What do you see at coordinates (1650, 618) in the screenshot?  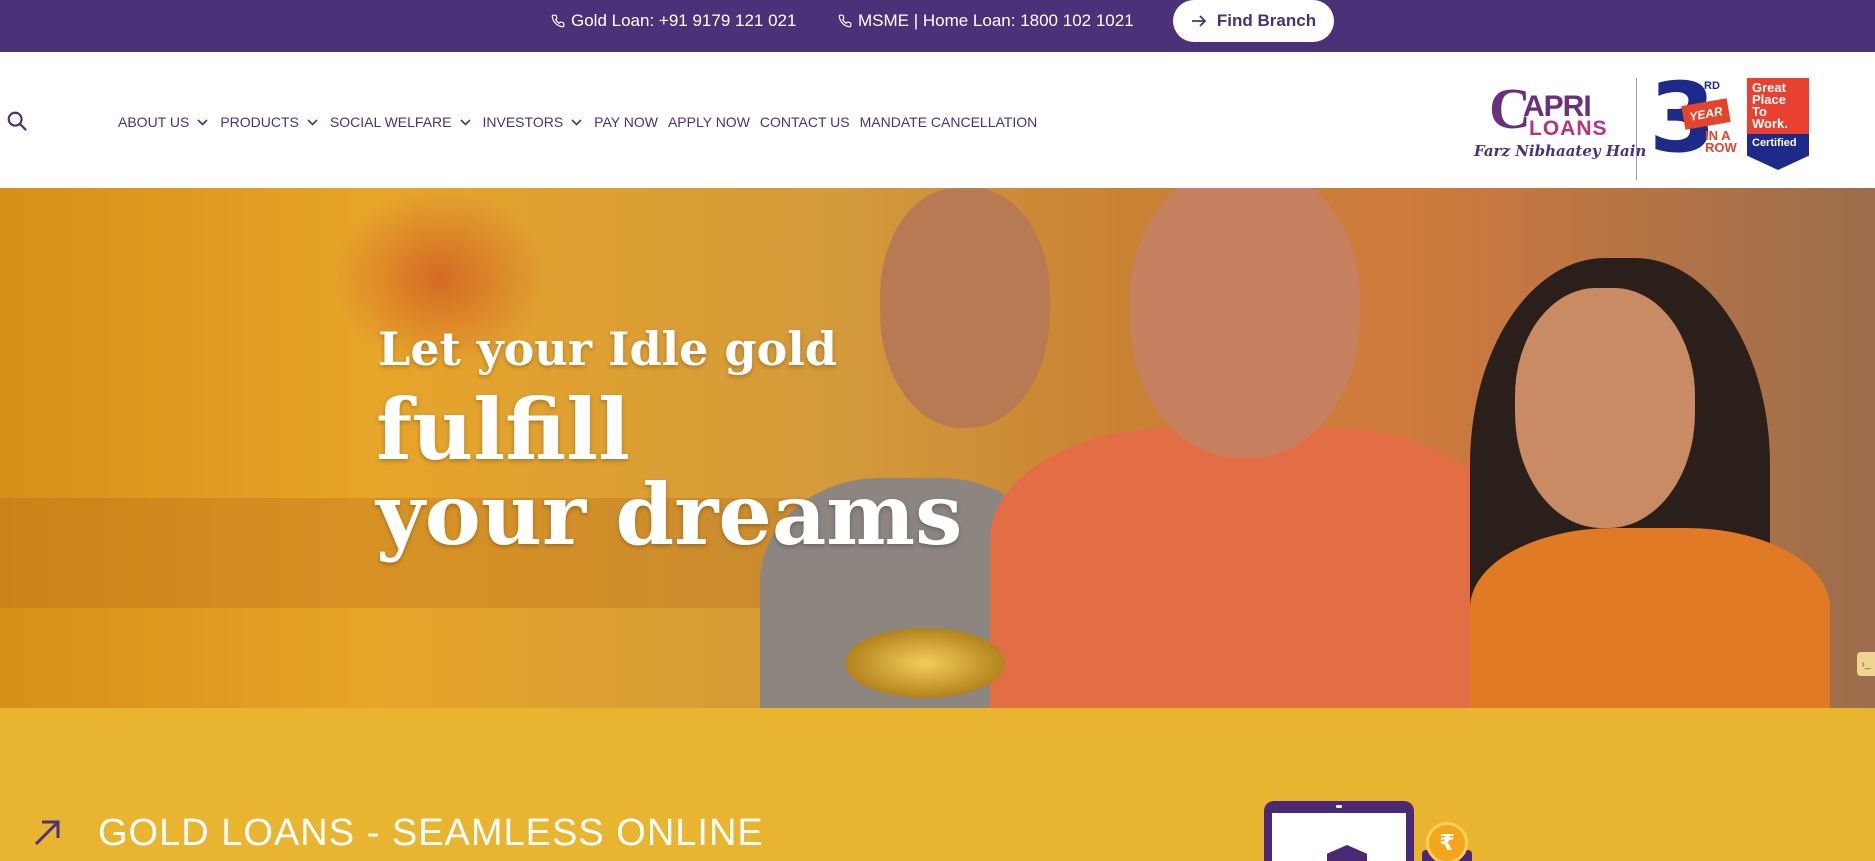 I see `woman-figure` at bounding box center [1650, 618].